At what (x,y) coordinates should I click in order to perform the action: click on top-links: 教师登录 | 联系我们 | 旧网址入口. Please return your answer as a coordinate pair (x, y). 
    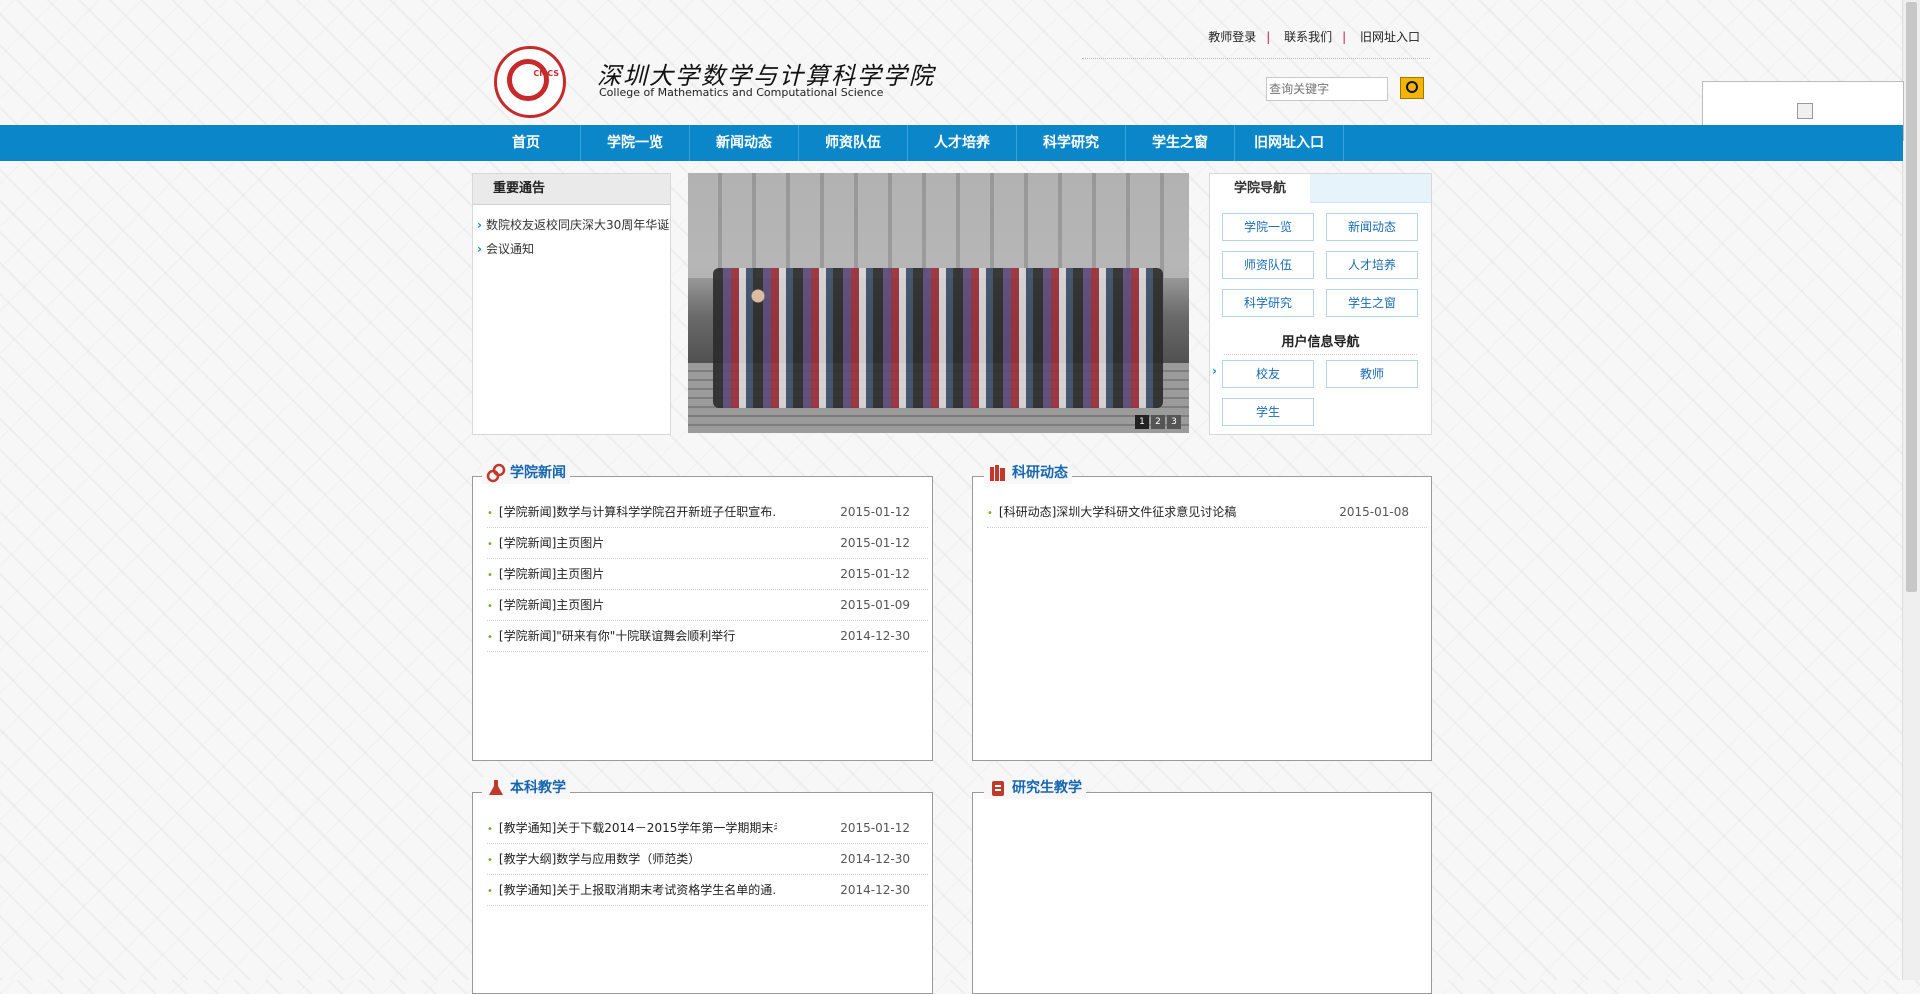
    Looking at the image, I should click on (1314, 36).